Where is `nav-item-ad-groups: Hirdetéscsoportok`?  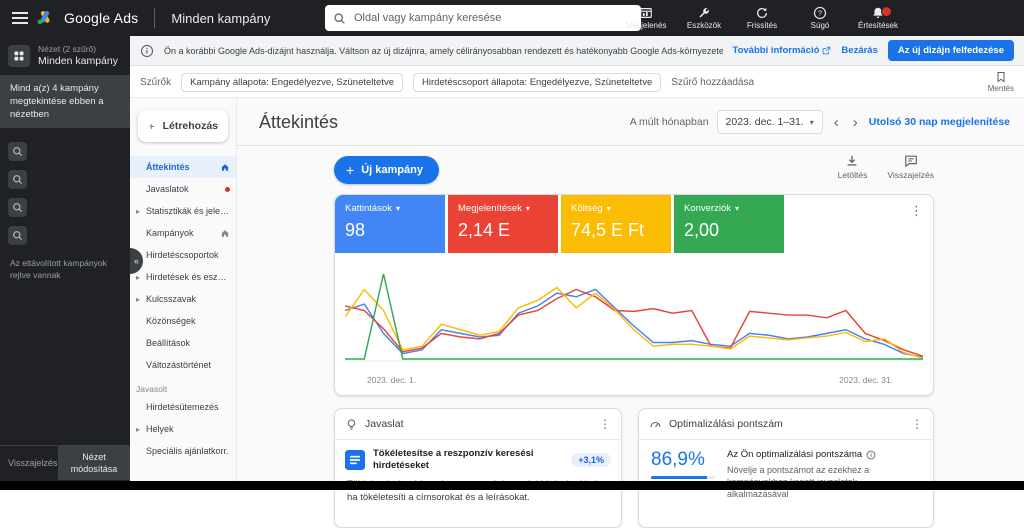
nav-item-ad-groups: Hirdetéscsoportok is located at coordinates (183, 255).